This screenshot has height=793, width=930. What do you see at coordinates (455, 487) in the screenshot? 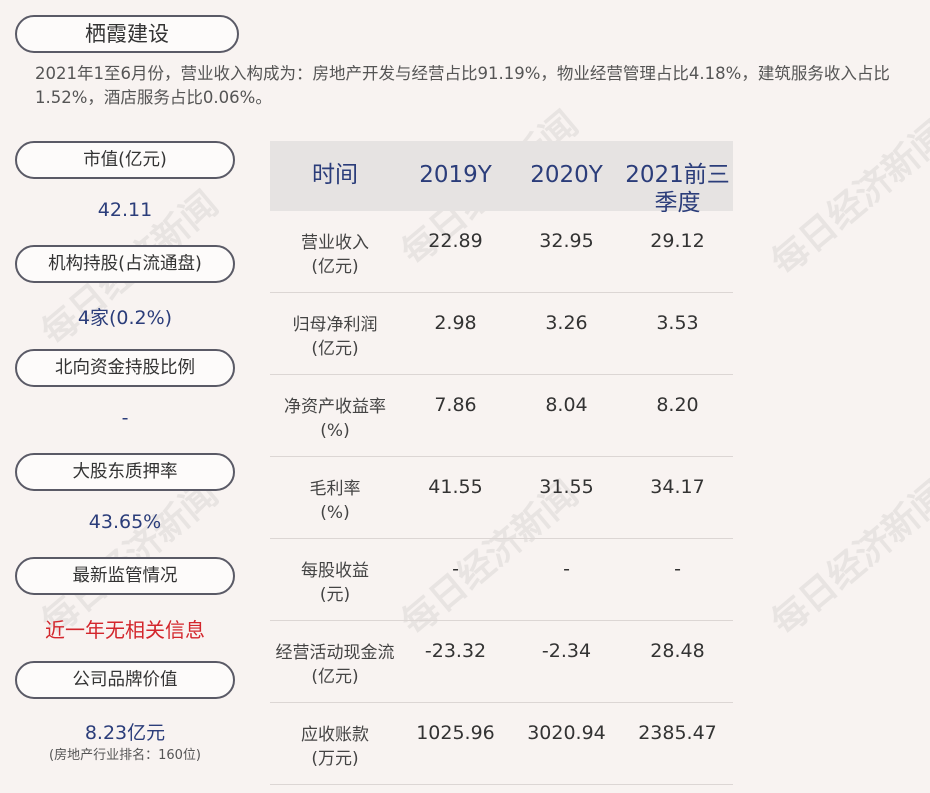
I see `row-value: 41.55` at bounding box center [455, 487].